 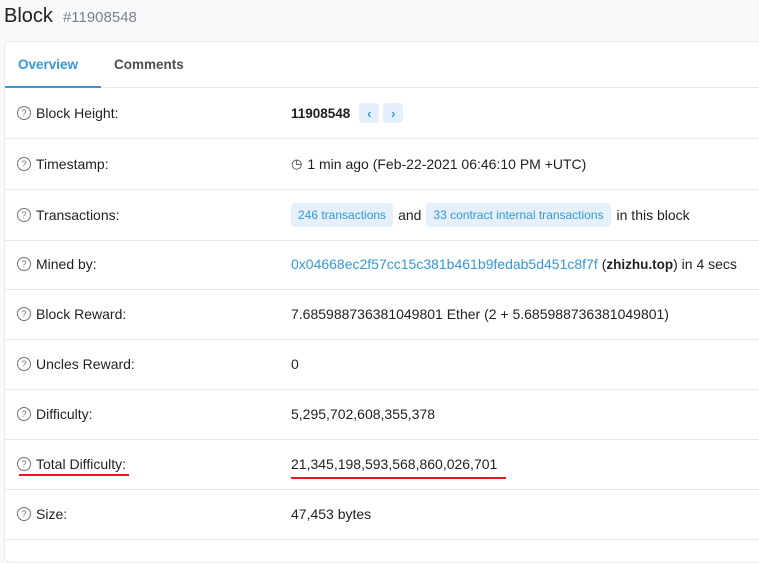 I want to click on value-uncles-reward: 0, so click(x=295, y=364).